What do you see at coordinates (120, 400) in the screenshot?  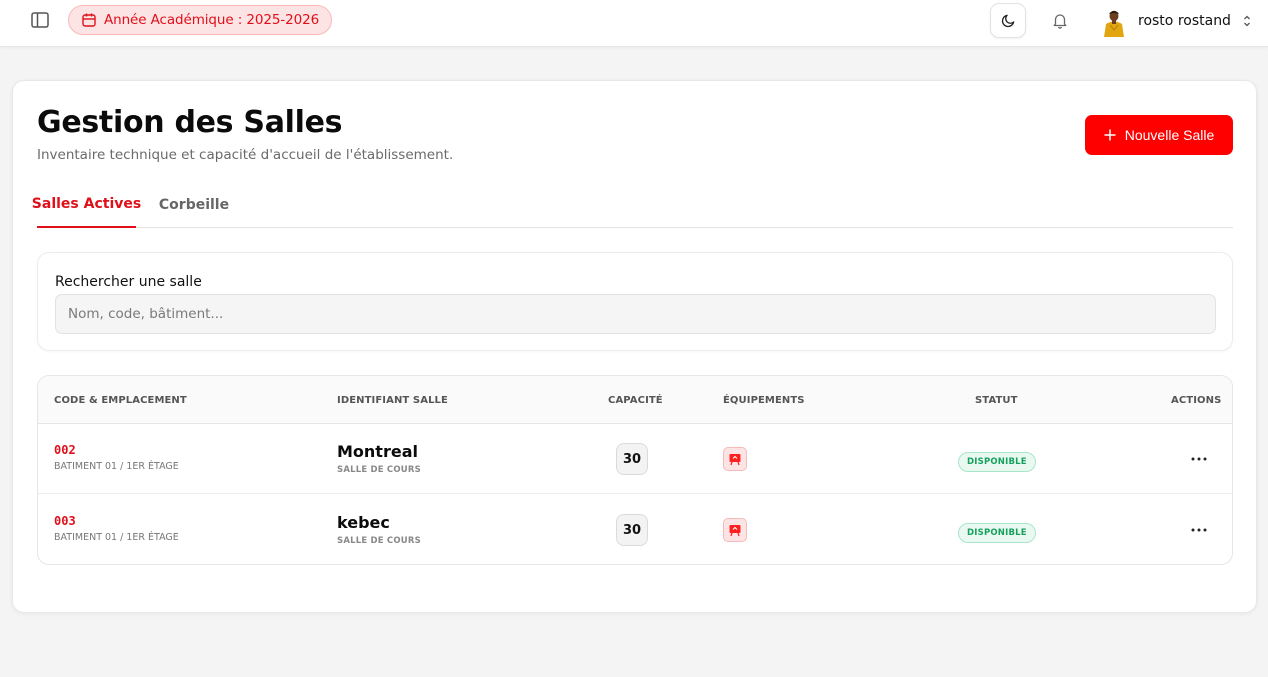 I see `column-header-code: CODE & EMPLACEMENT` at bounding box center [120, 400].